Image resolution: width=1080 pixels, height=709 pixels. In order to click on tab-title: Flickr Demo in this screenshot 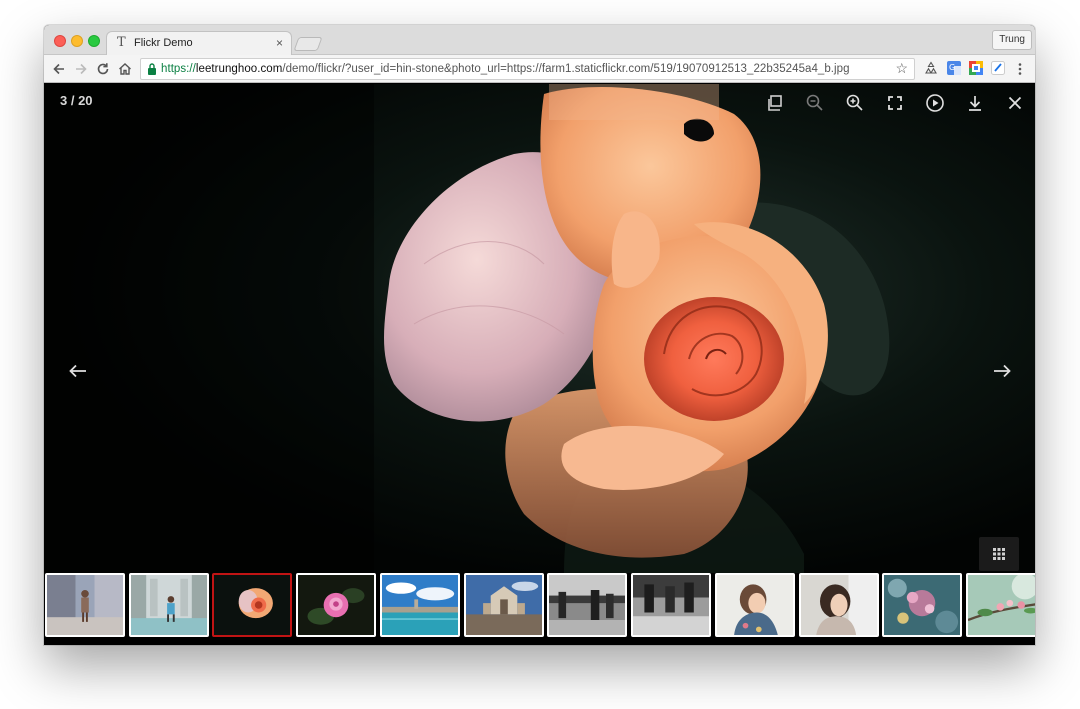, I will do `click(163, 43)`.